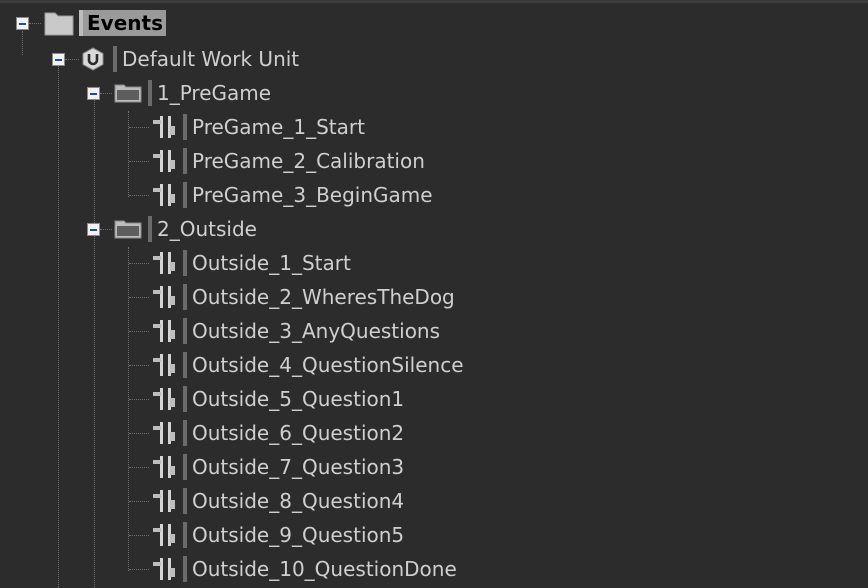 Image resolution: width=868 pixels, height=588 pixels. I want to click on tree-node-label: Default Work Unit, so click(208, 59).